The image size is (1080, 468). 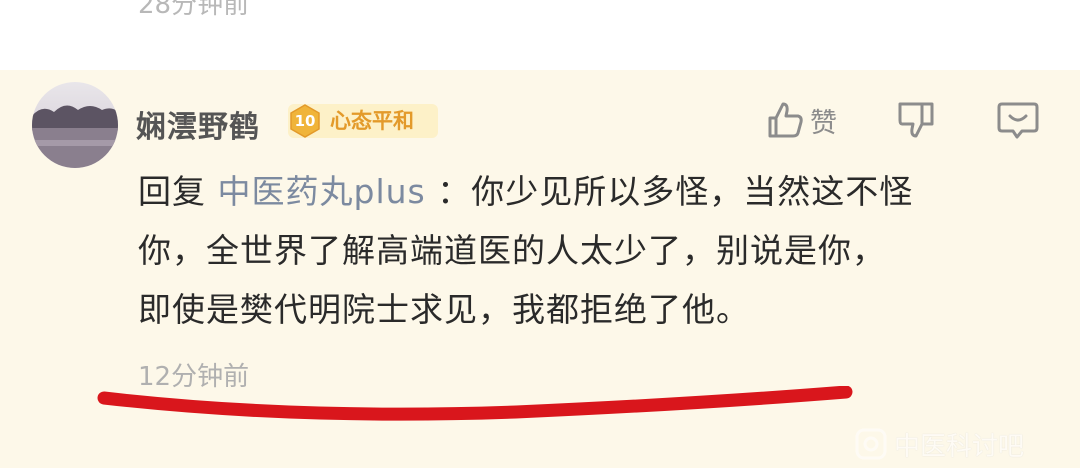 I want to click on thumbs-down-icon, so click(x=916, y=120).